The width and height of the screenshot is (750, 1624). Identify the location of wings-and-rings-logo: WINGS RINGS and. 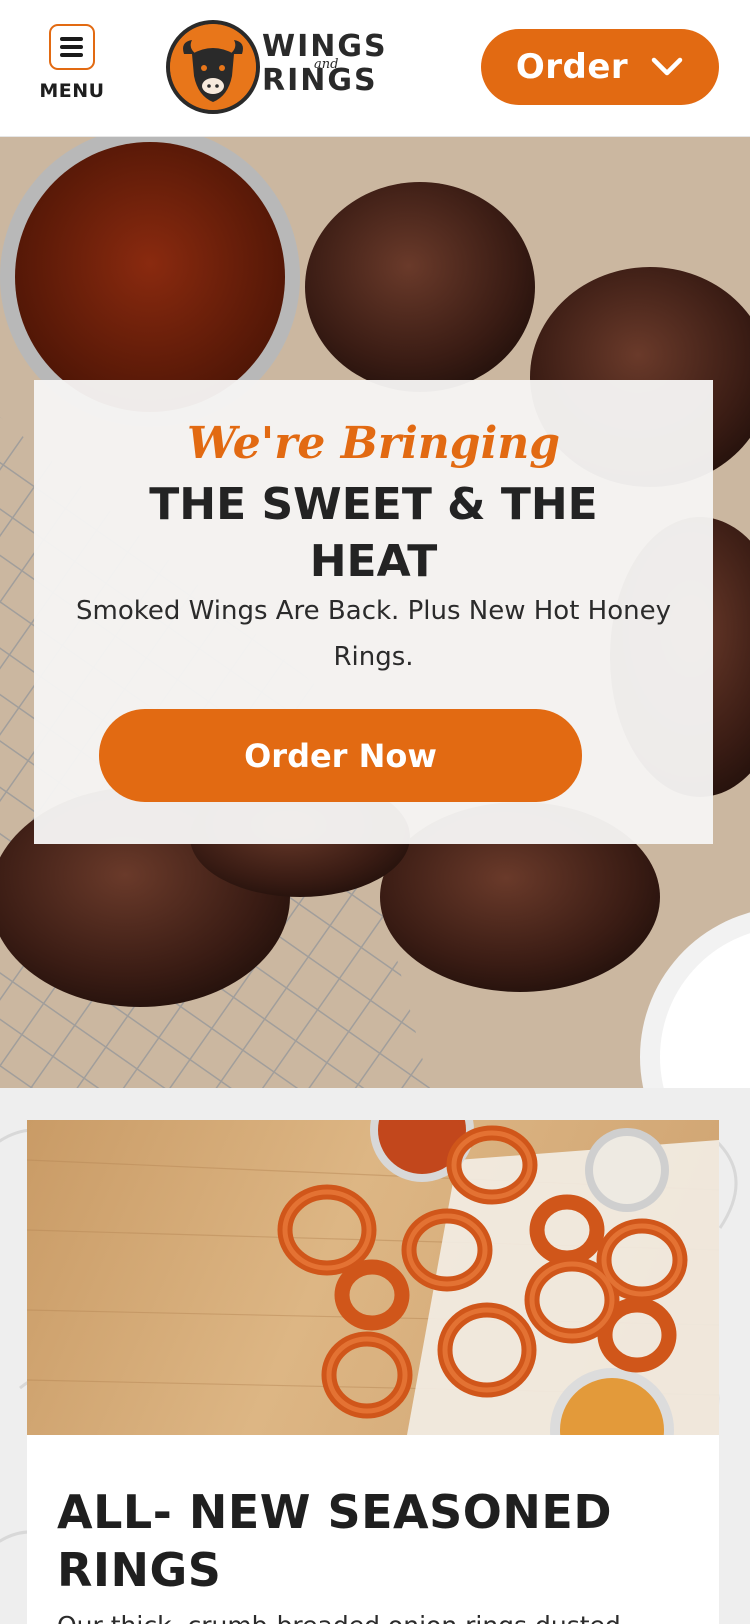
(286, 68).